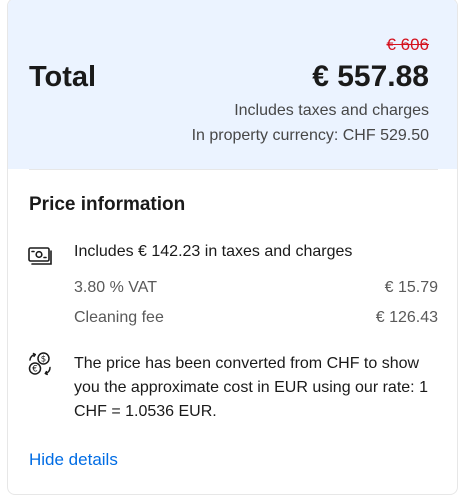  Describe the element at coordinates (119, 317) in the screenshot. I see `price-line-label: Cleaning fee` at that location.